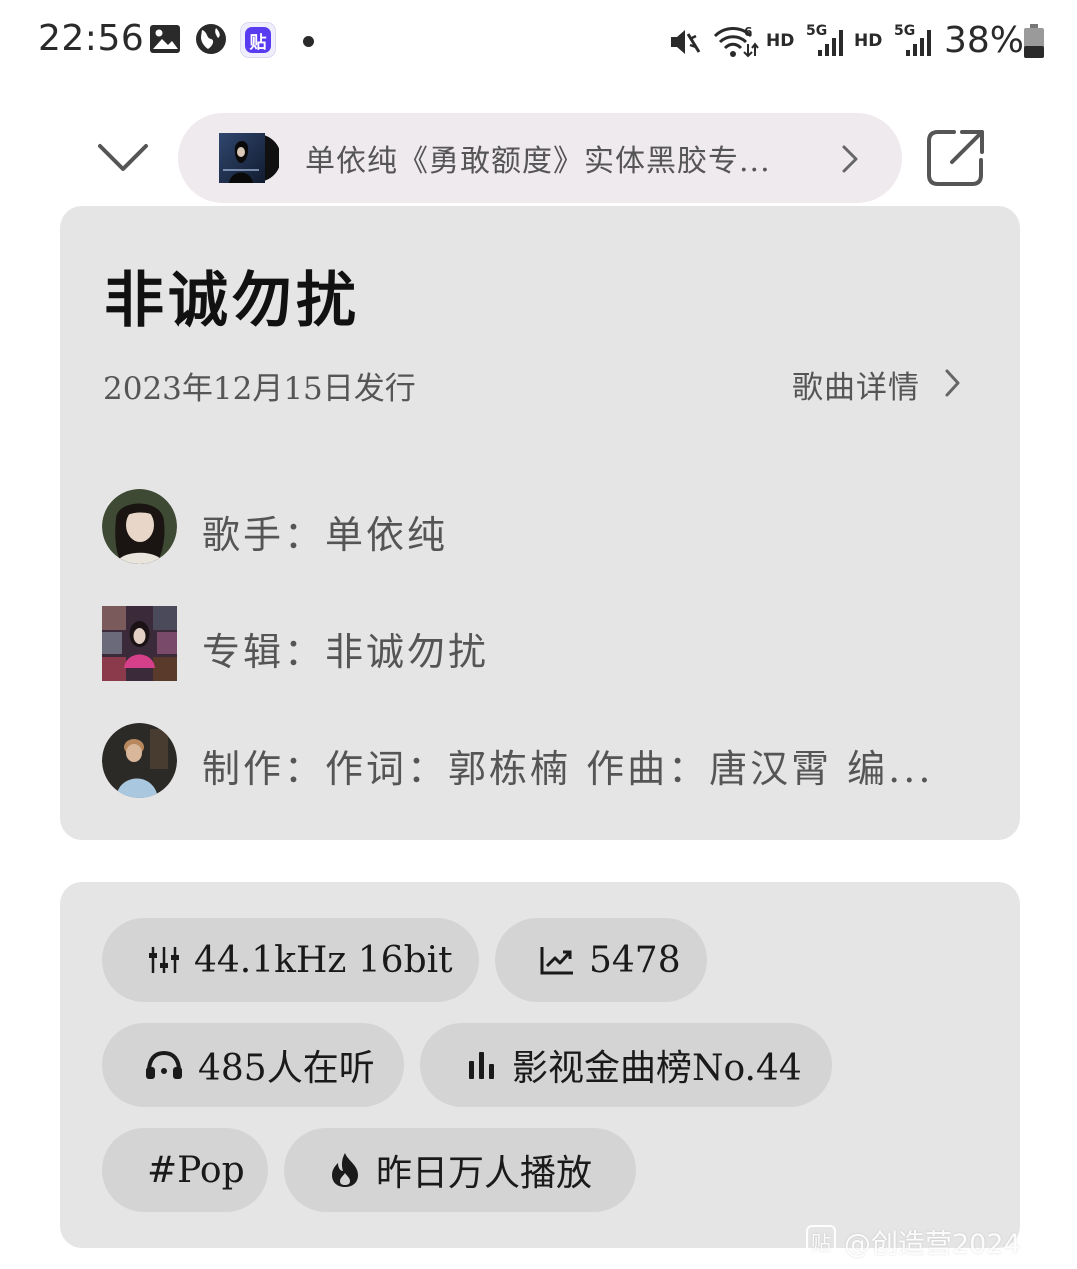  What do you see at coordinates (91, 38) in the screenshot?
I see `status-time: 22:56` at bounding box center [91, 38].